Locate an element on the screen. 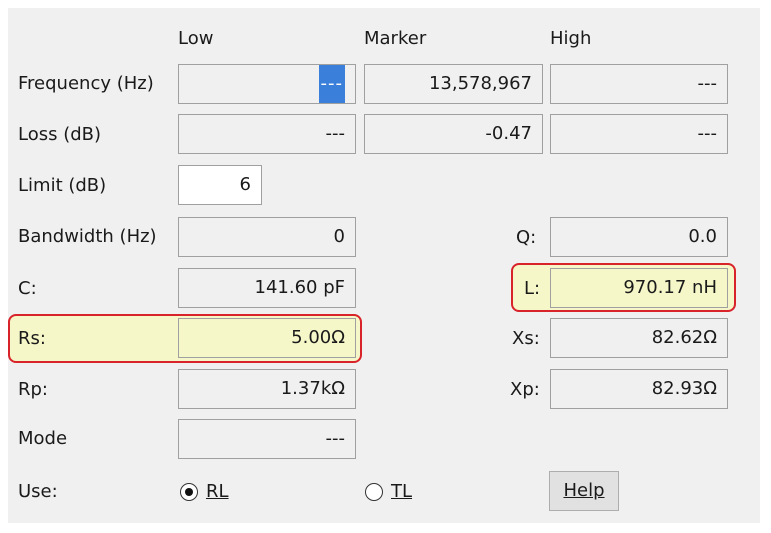 This screenshot has height=533, width=771. help-button-label: Help is located at coordinates (584, 490).